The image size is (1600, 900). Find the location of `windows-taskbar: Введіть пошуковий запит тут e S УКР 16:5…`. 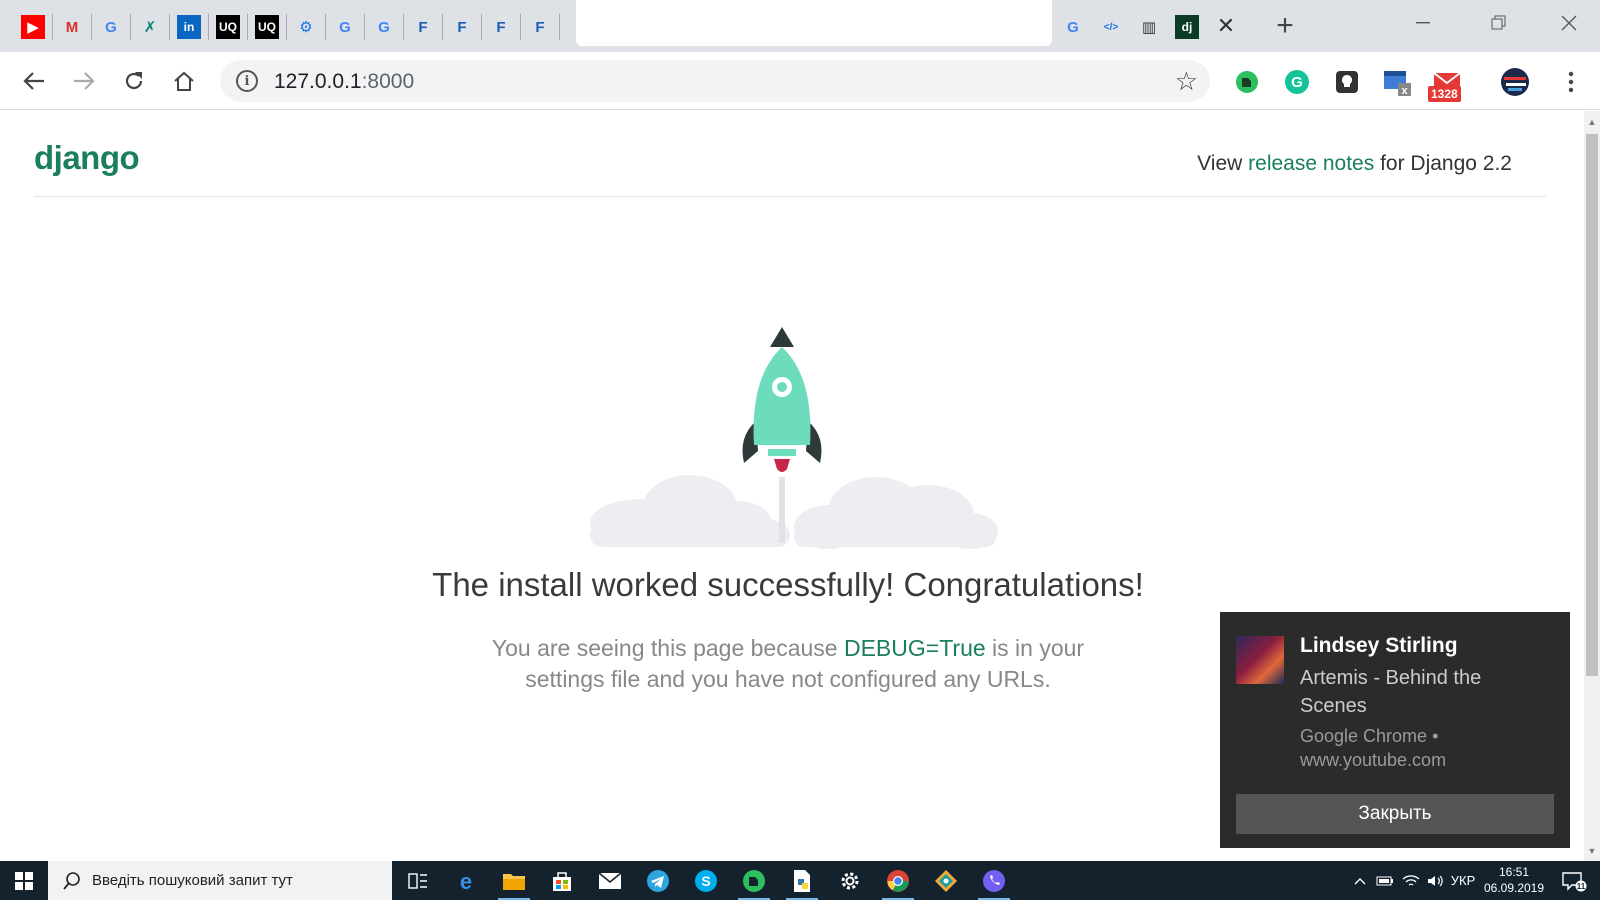

windows-taskbar: Введіть пошуковий запит тут e S УКР 16:5… is located at coordinates (800, 880).